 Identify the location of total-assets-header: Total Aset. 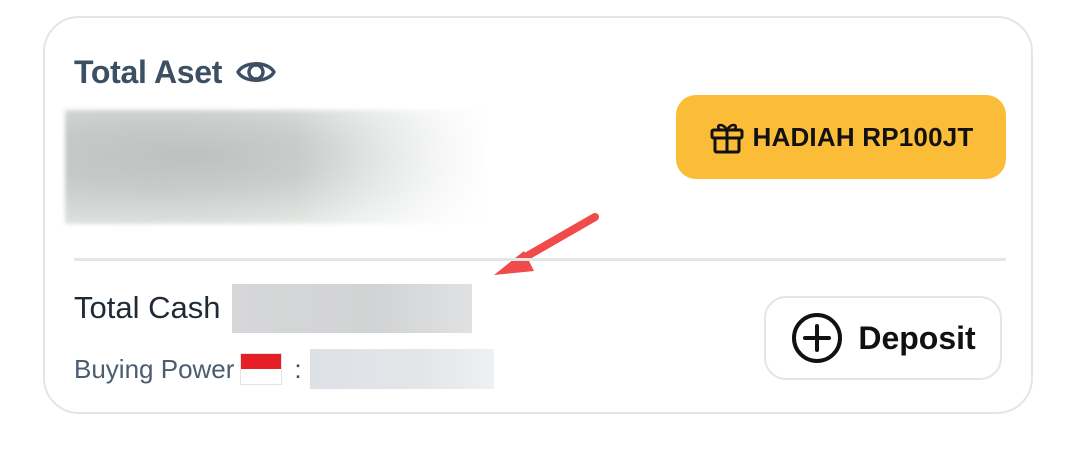
(175, 72).